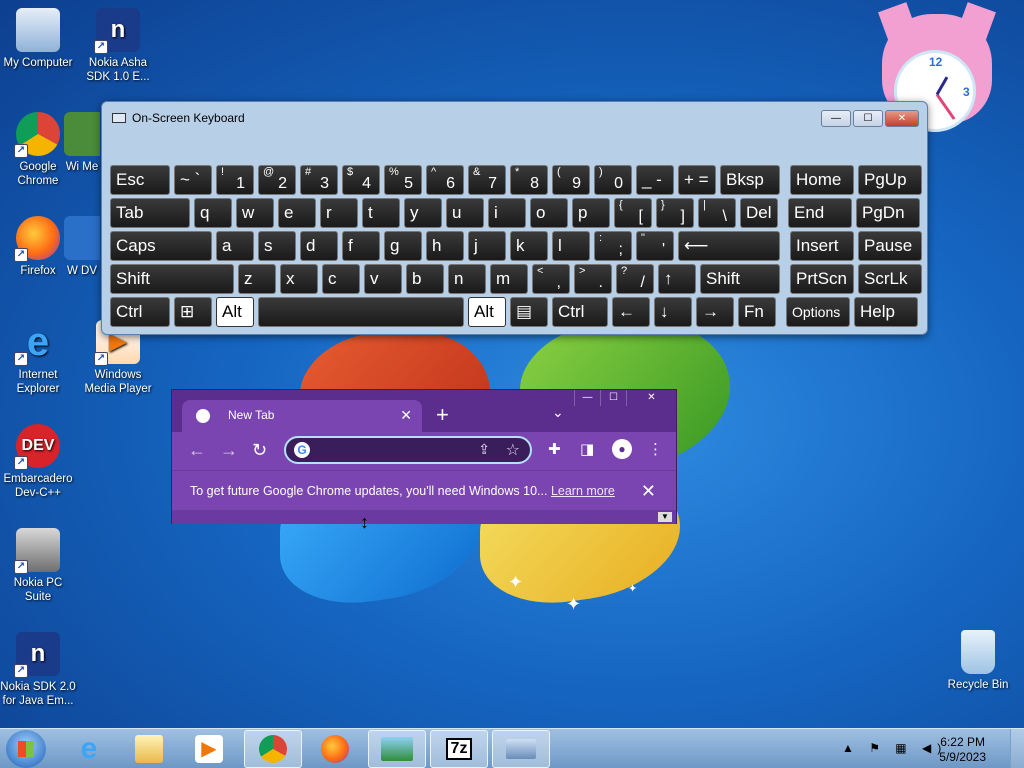 This screenshot has height=768, width=1024. Describe the element at coordinates (529, 180) in the screenshot. I see `osk-key: * 8` at that location.